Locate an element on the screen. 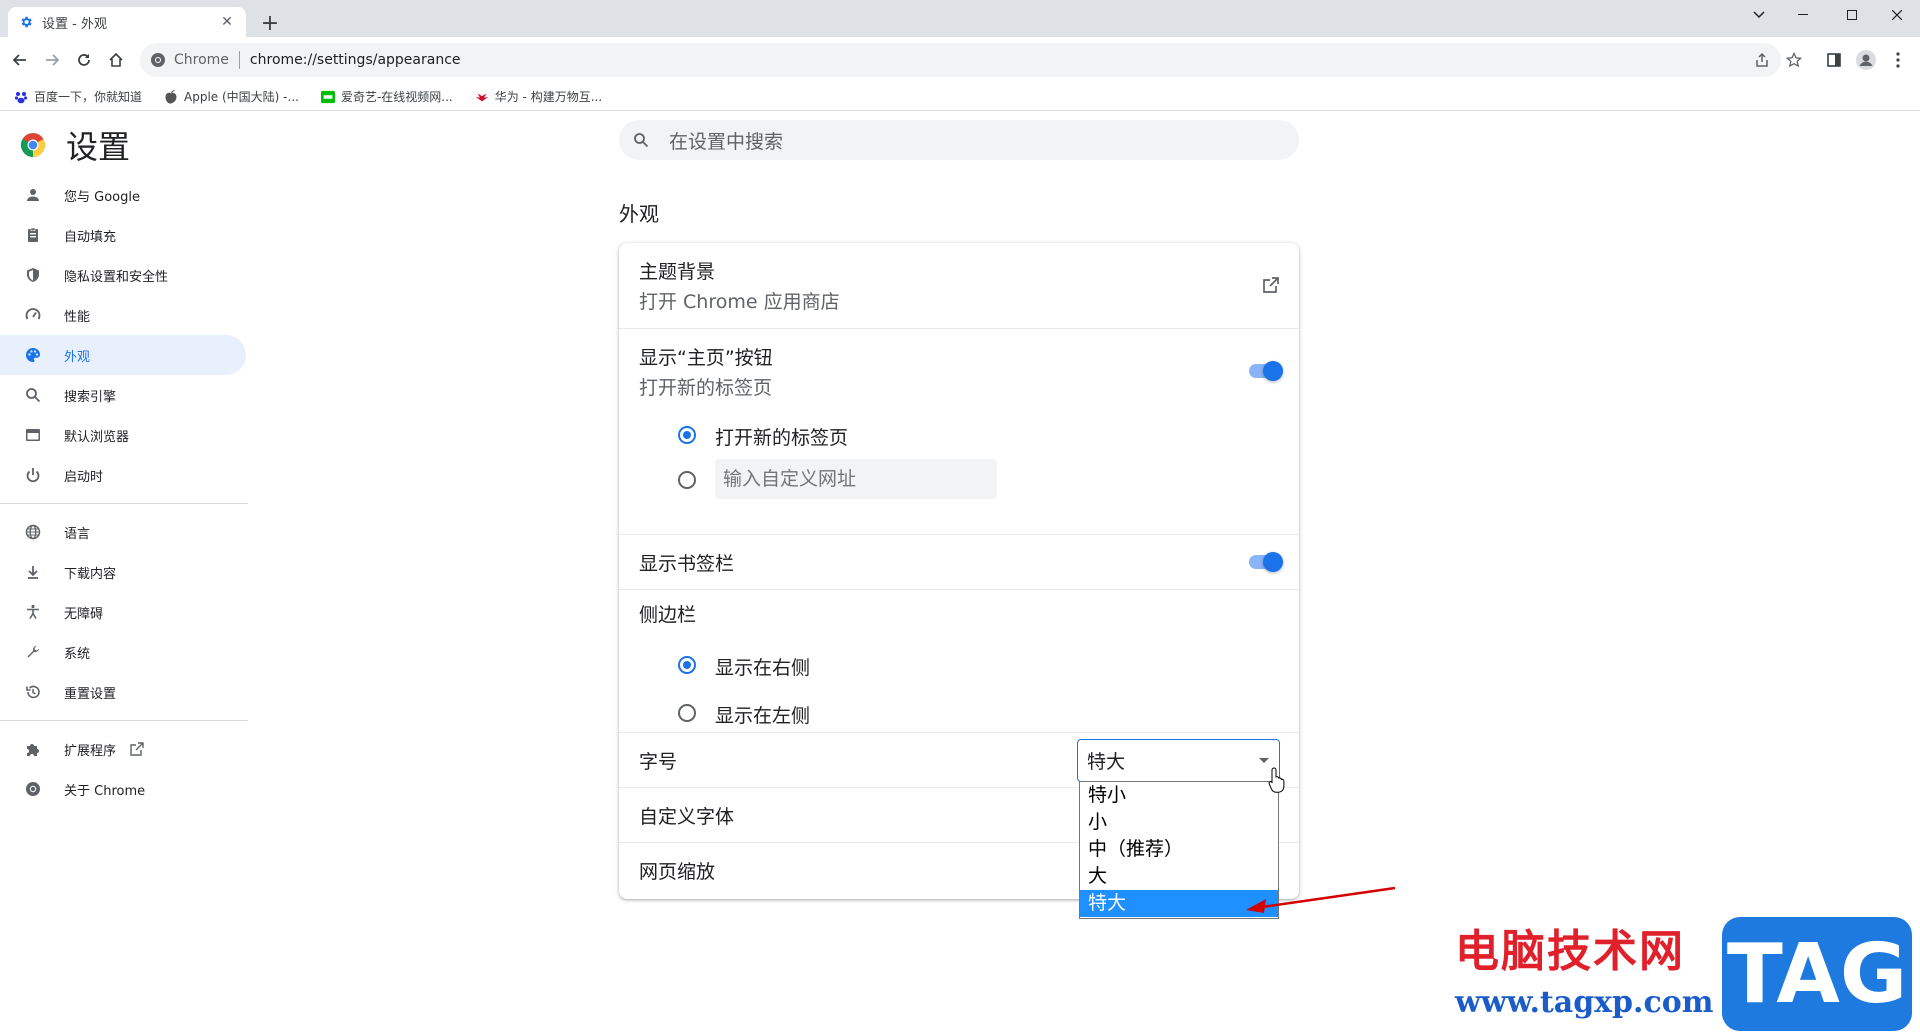  sidebar-item-label: 无障碍 is located at coordinates (84, 614).